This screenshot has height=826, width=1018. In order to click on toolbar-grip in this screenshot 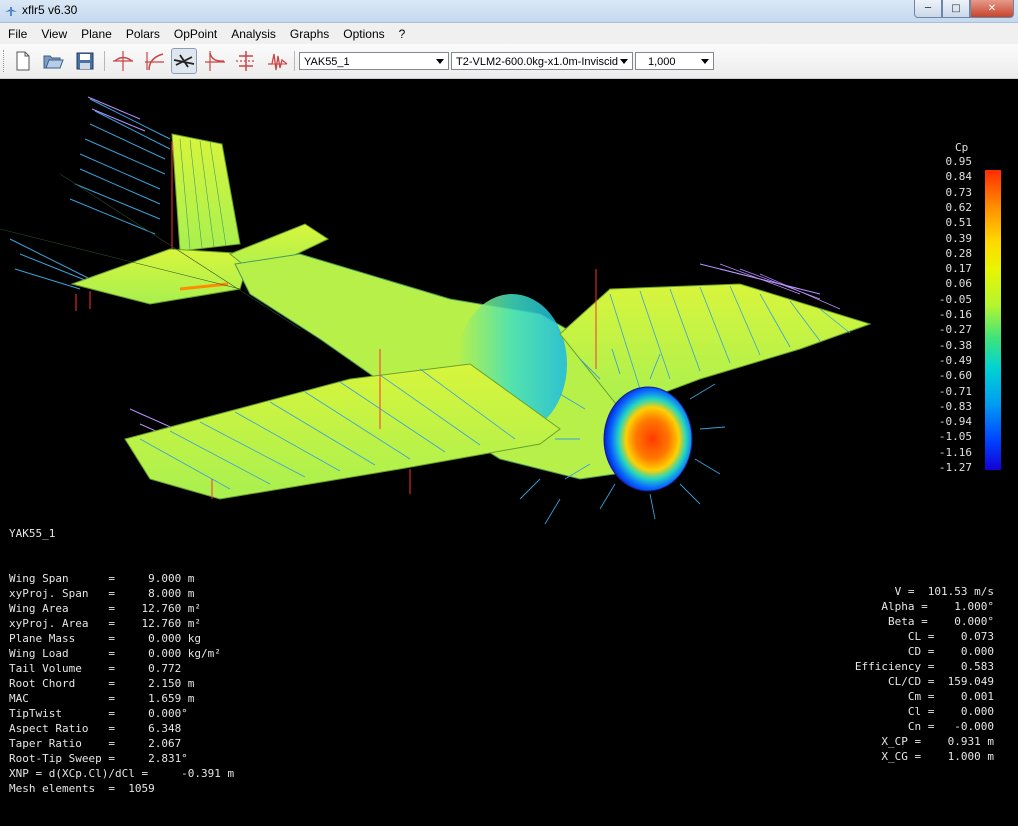, I will do `click(5, 61)`.